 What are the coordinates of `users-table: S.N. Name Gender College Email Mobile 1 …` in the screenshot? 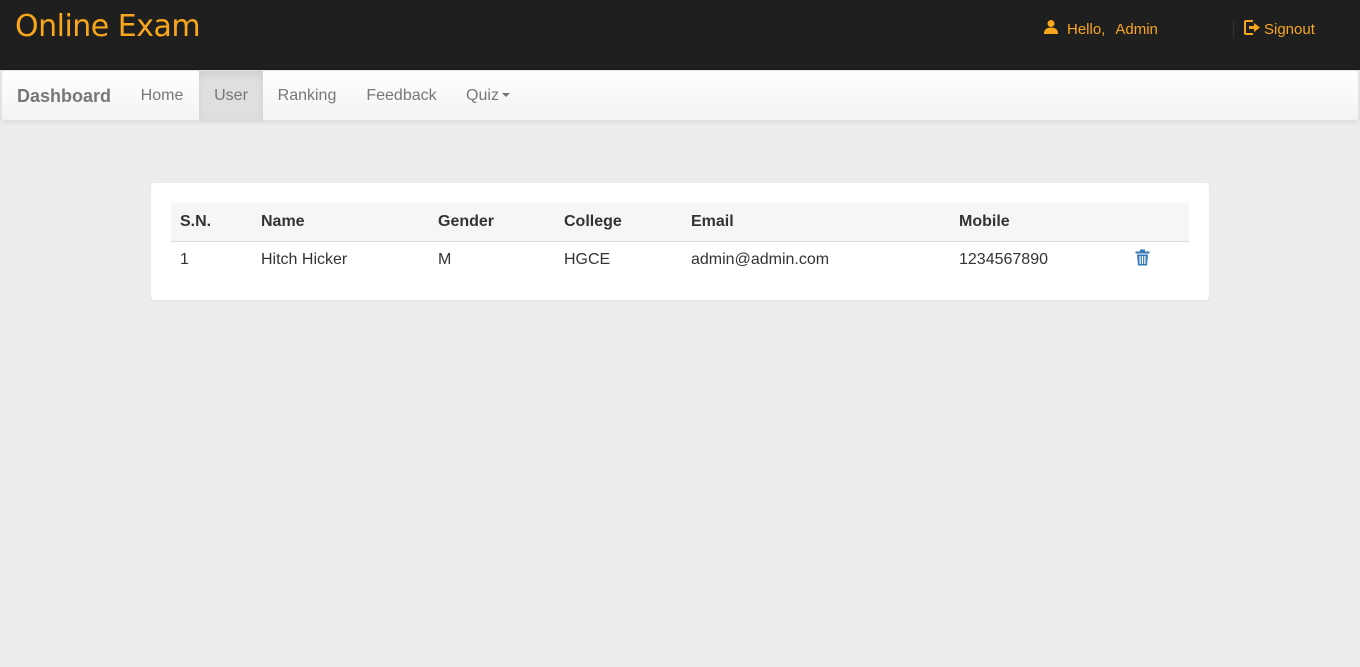 It's located at (680, 241).